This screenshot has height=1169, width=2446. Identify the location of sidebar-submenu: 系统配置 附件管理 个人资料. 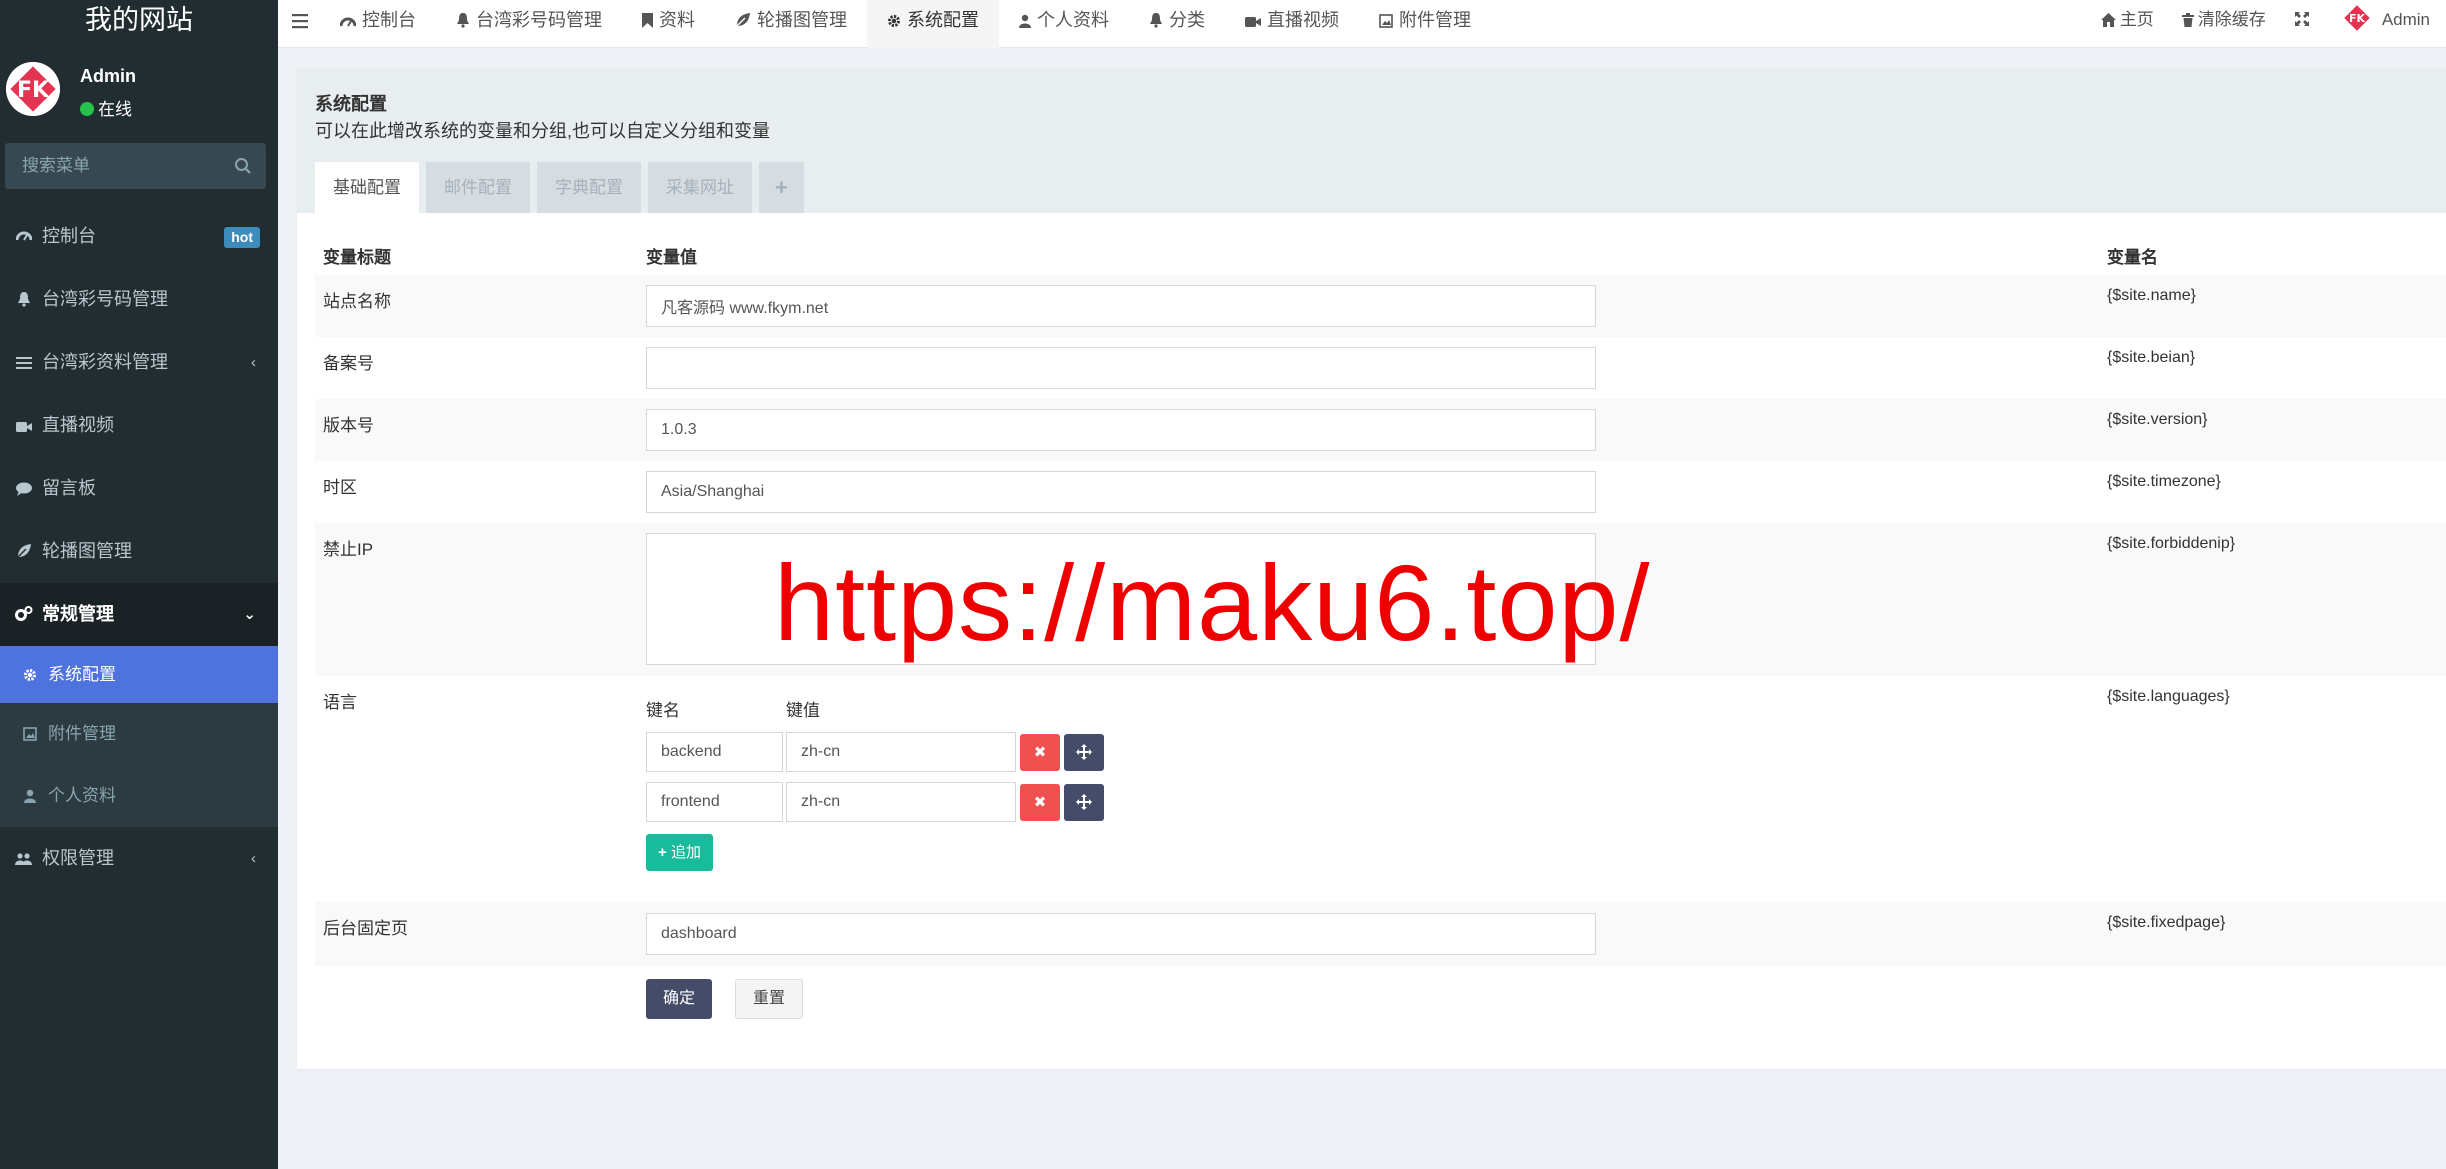
(139, 736).